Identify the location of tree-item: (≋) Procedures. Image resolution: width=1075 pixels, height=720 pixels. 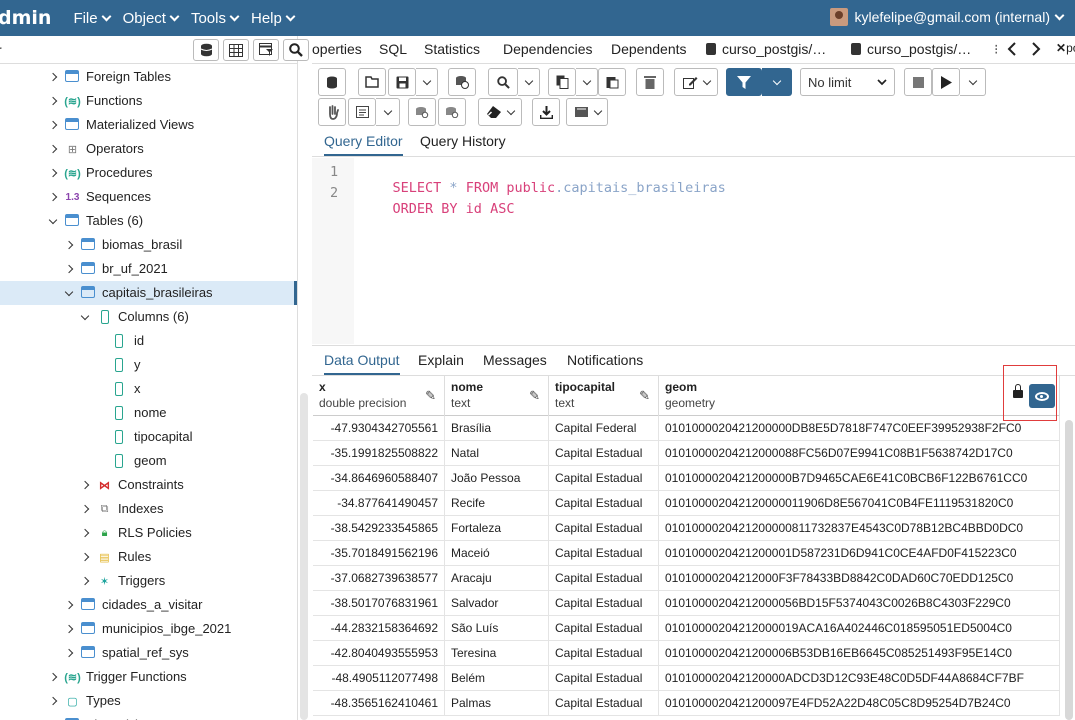
(148, 173).